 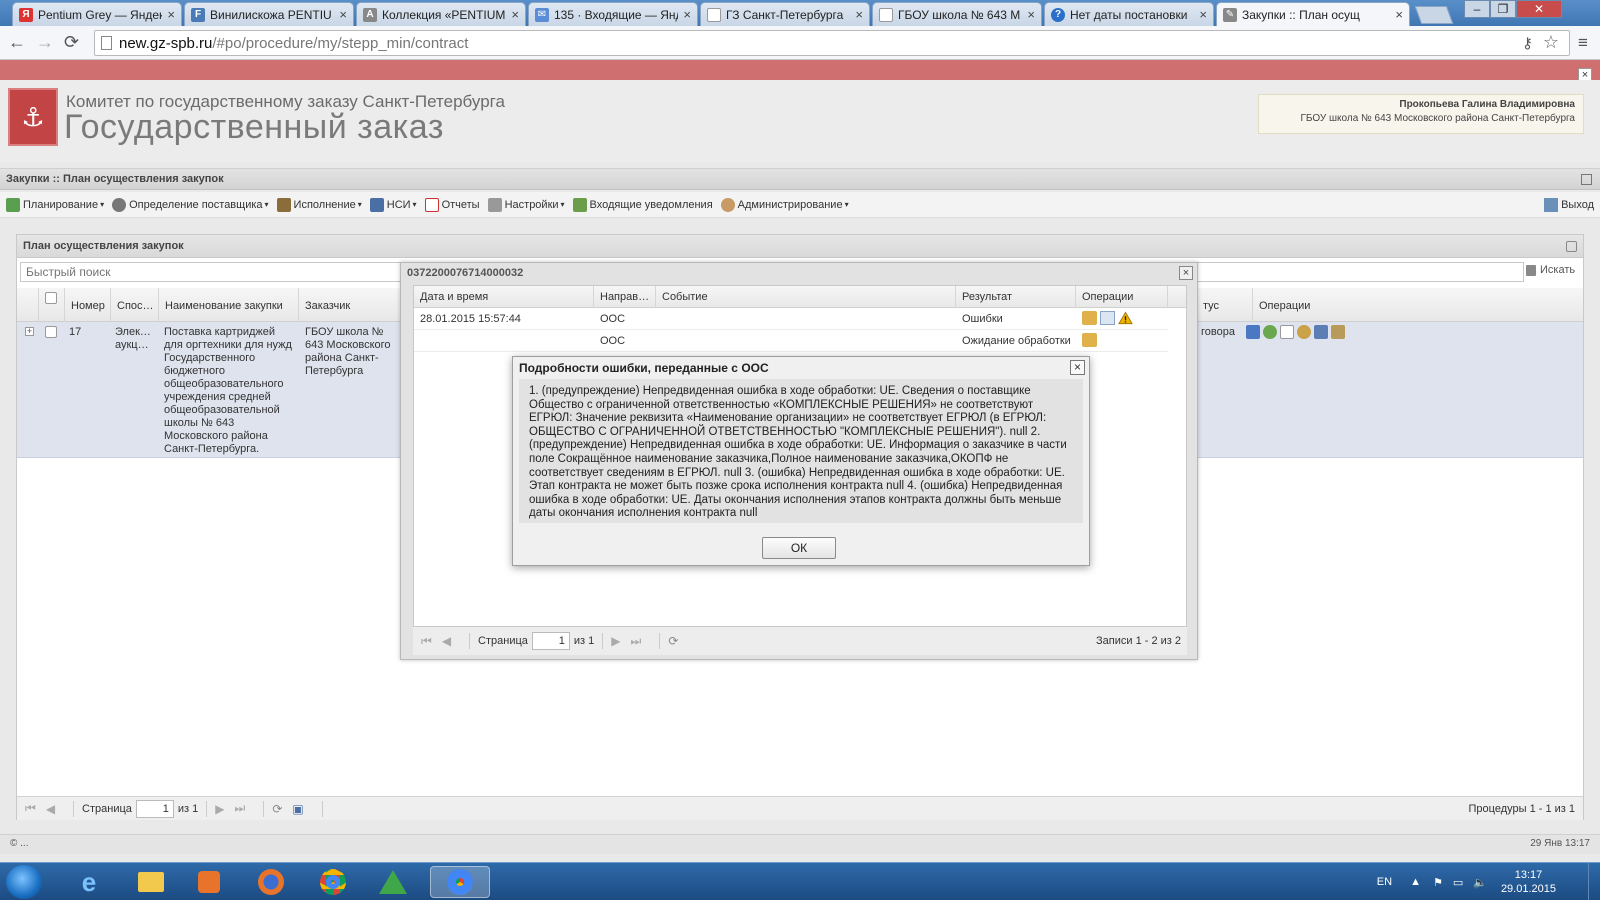 I want to click on recycle-app-icon, so click(x=393, y=882).